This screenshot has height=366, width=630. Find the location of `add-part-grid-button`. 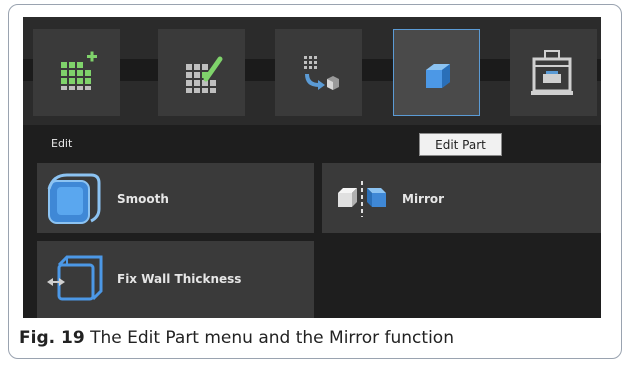

add-part-grid-button is located at coordinates (76, 72).